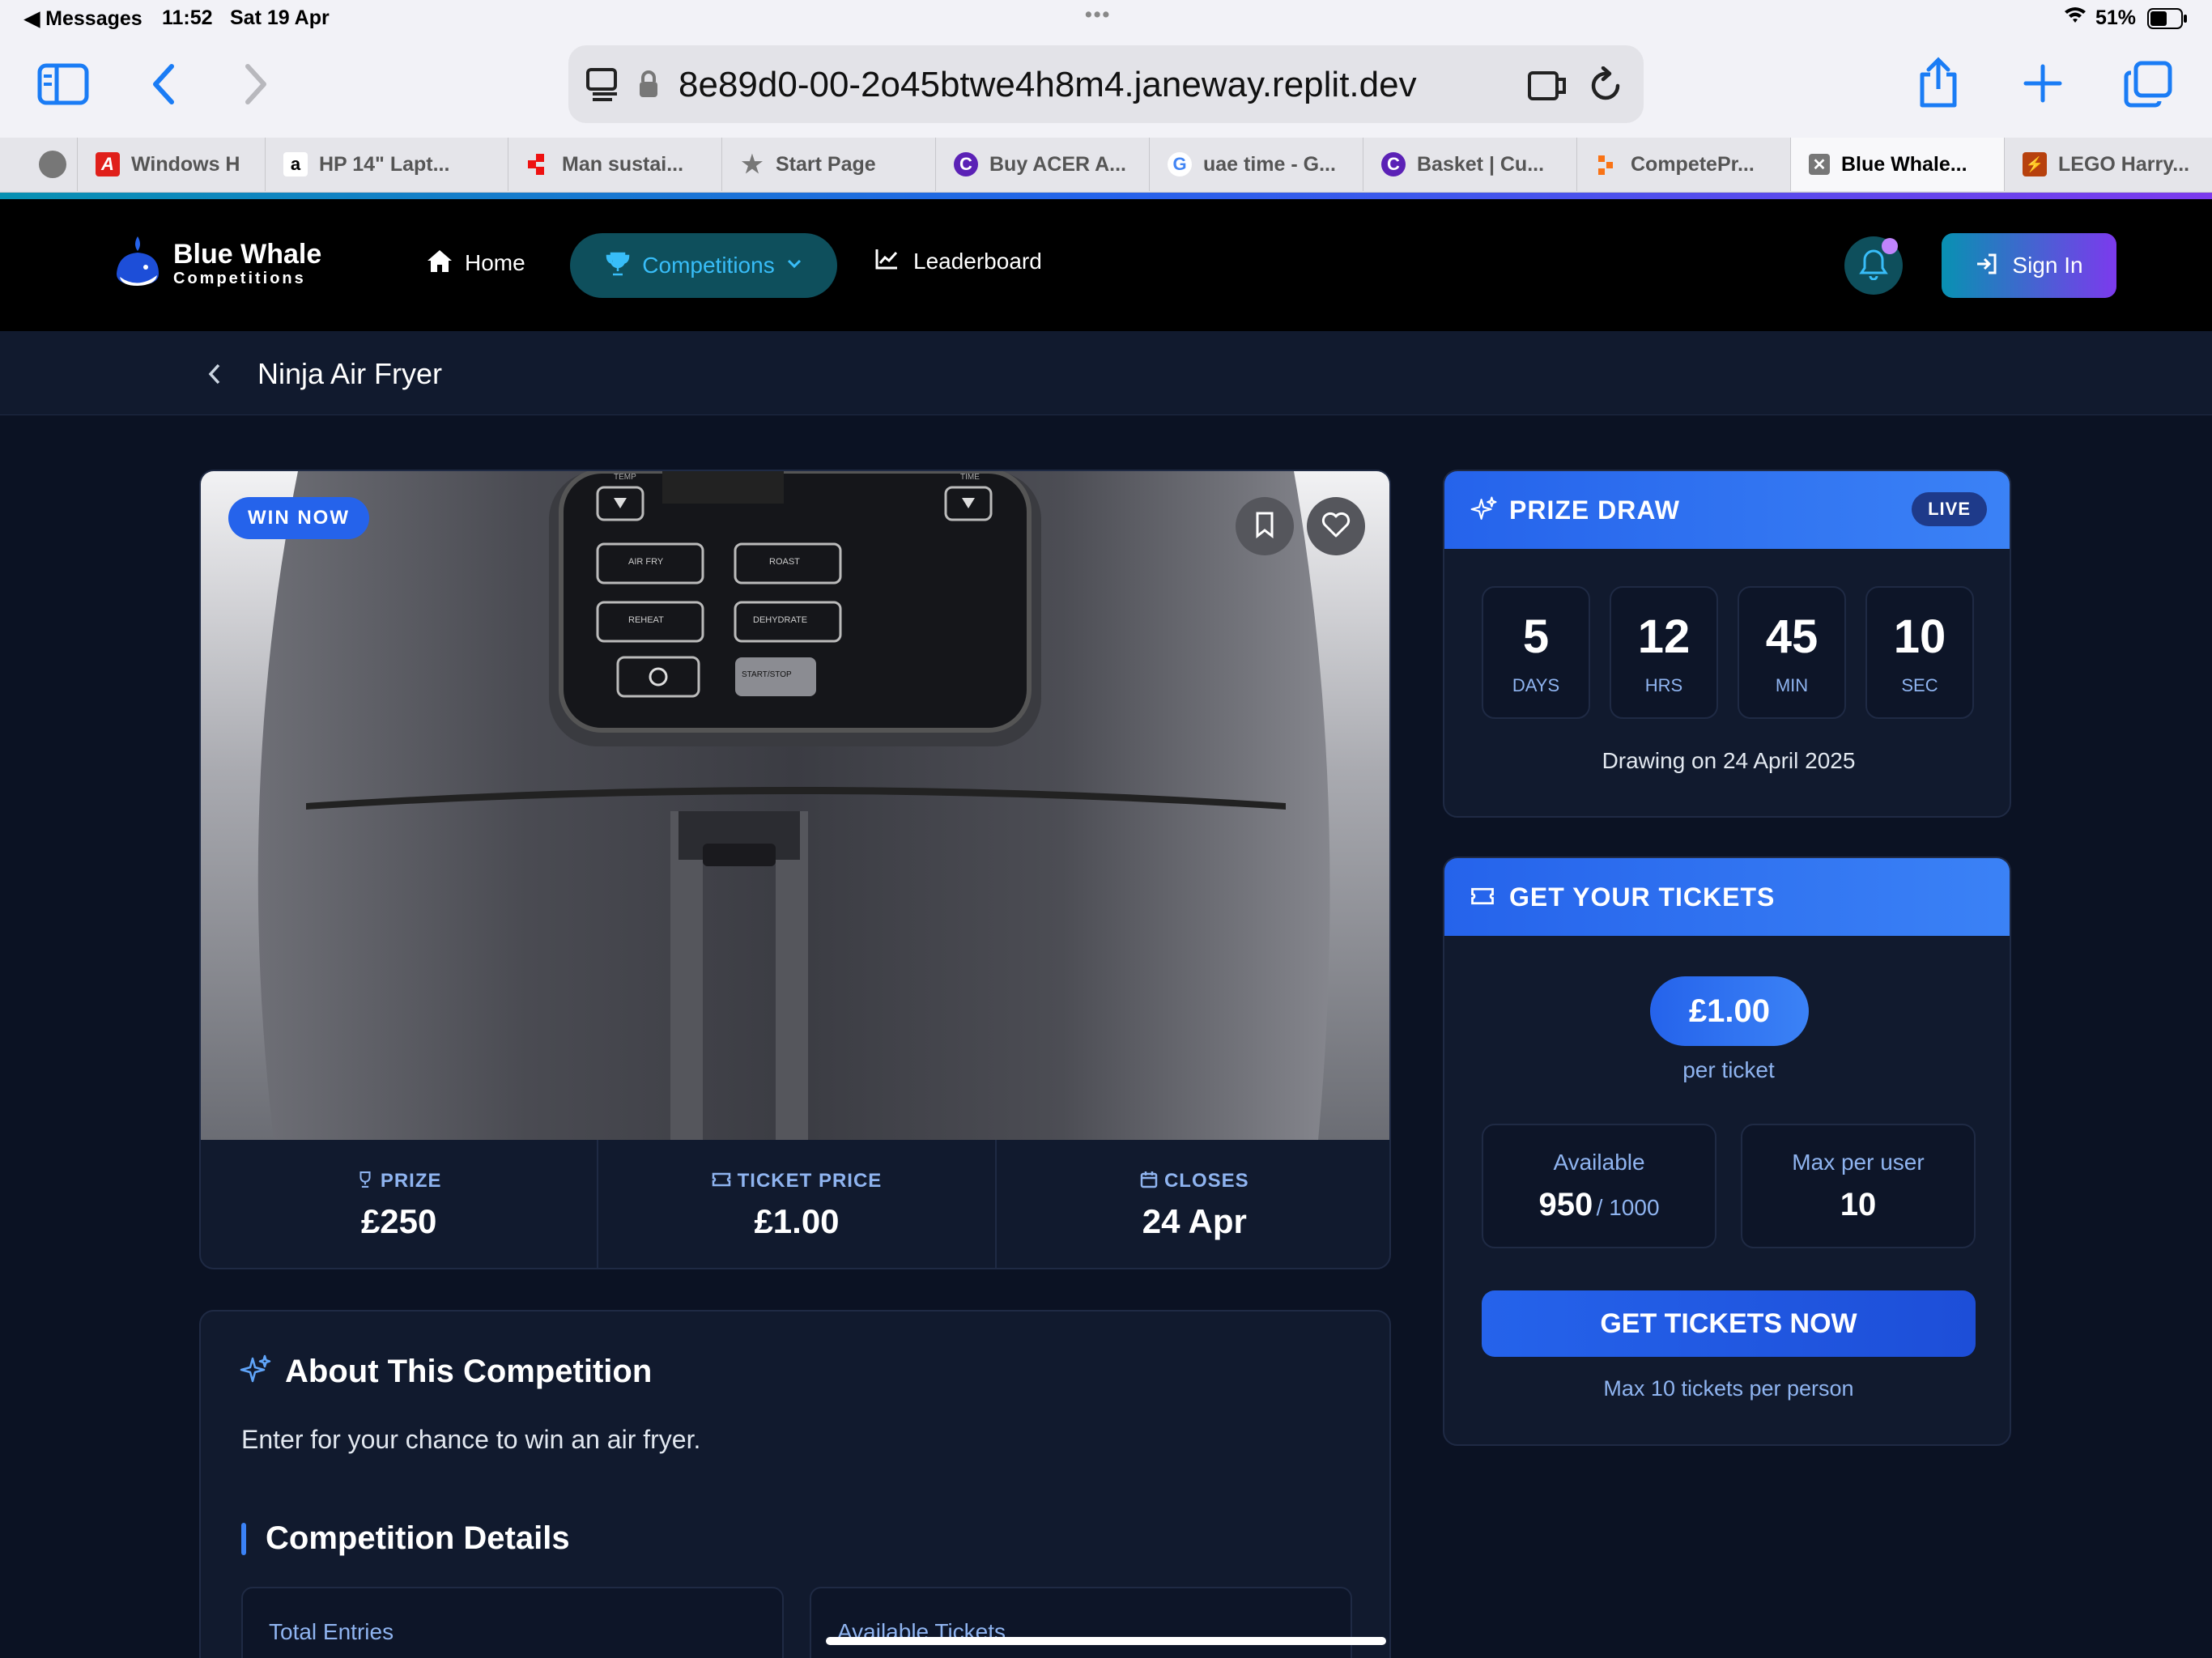  I want to click on chart-line-icon, so click(886, 261).